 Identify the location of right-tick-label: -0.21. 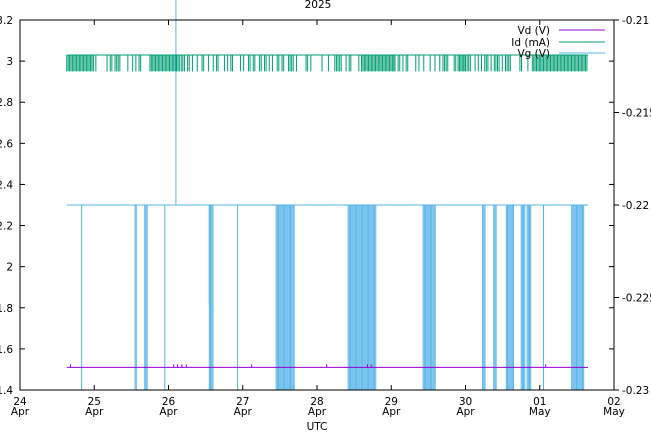
(635, 21).